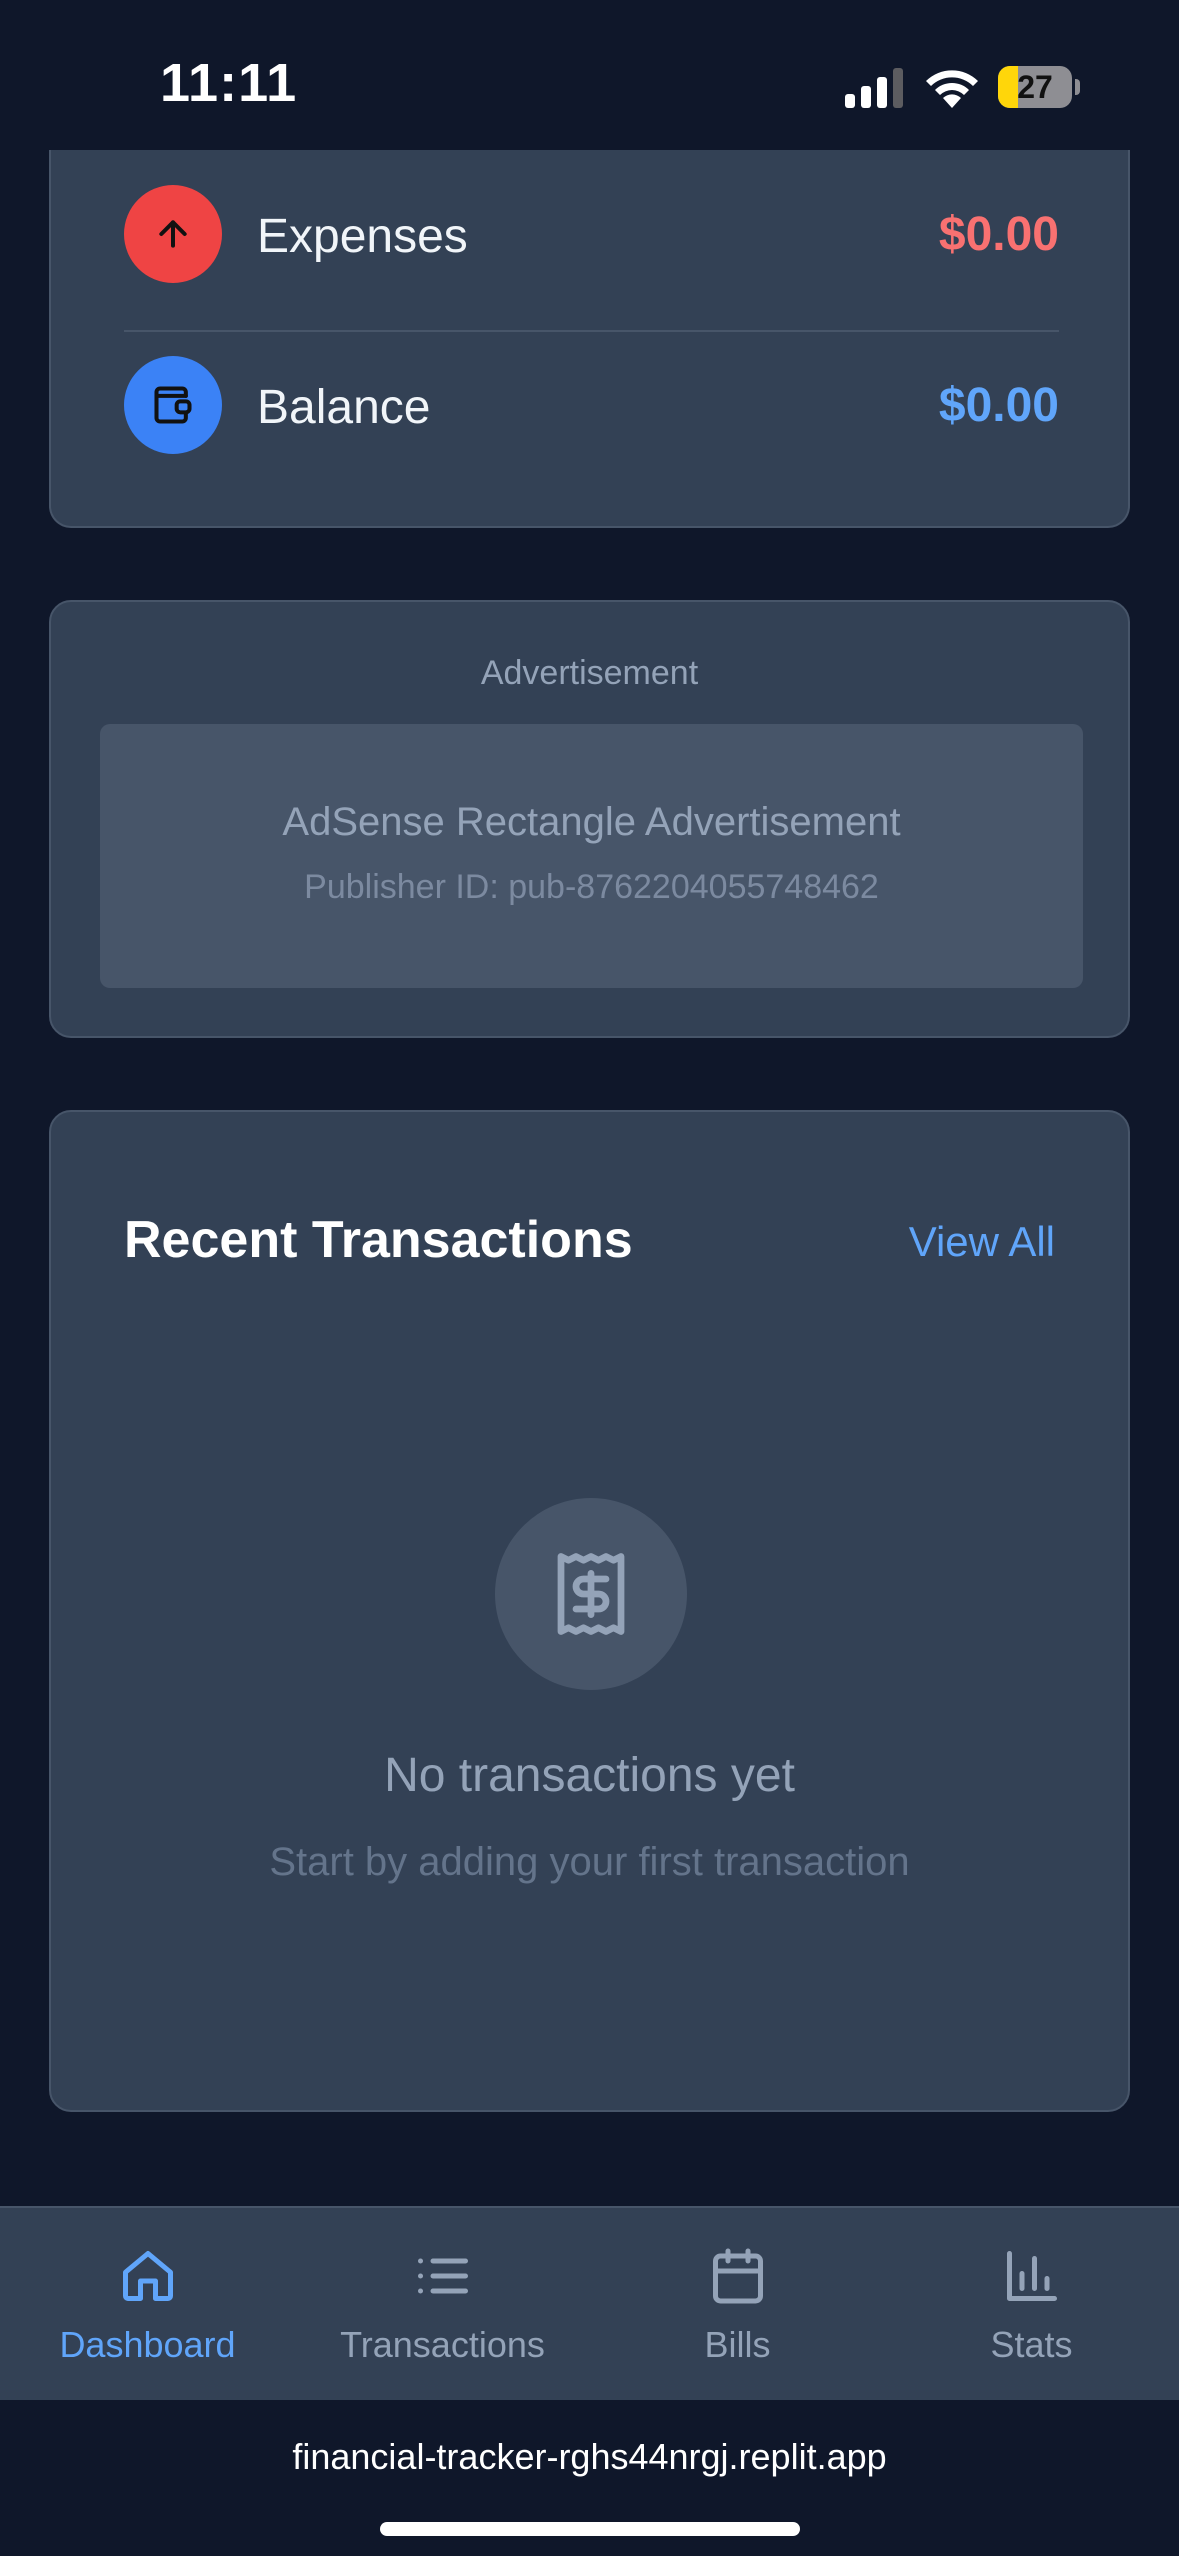  Describe the element at coordinates (589, 1862) in the screenshot. I see `empty-state-subtitle: Start by adding your first transaction` at that location.